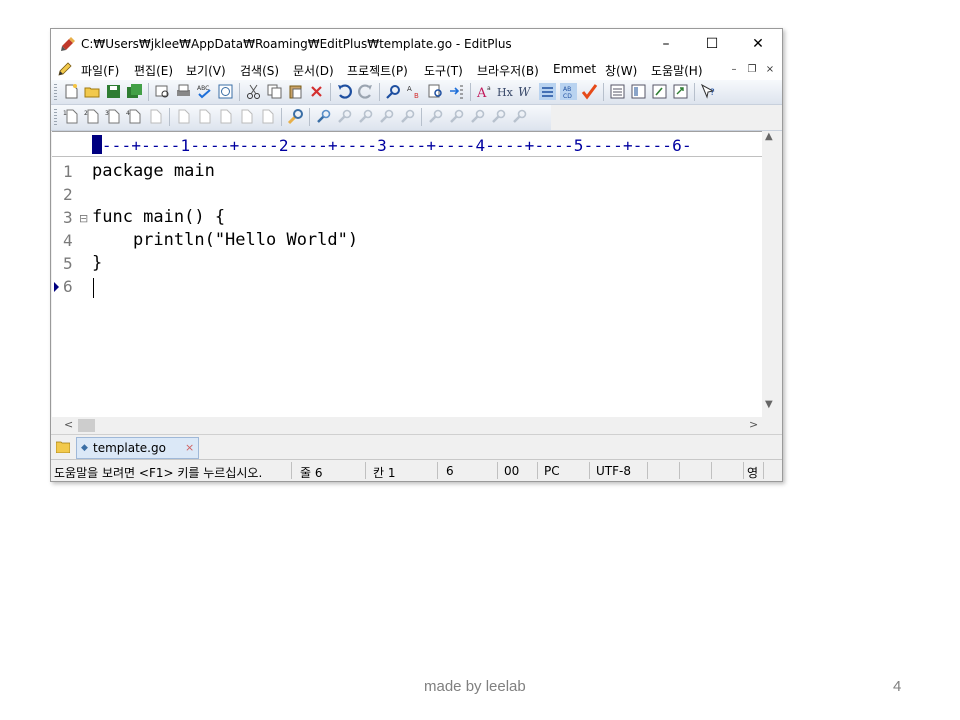 This screenshot has width=960, height=720. What do you see at coordinates (758, 43) in the screenshot?
I see `close-button: ✕` at bounding box center [758, 43].